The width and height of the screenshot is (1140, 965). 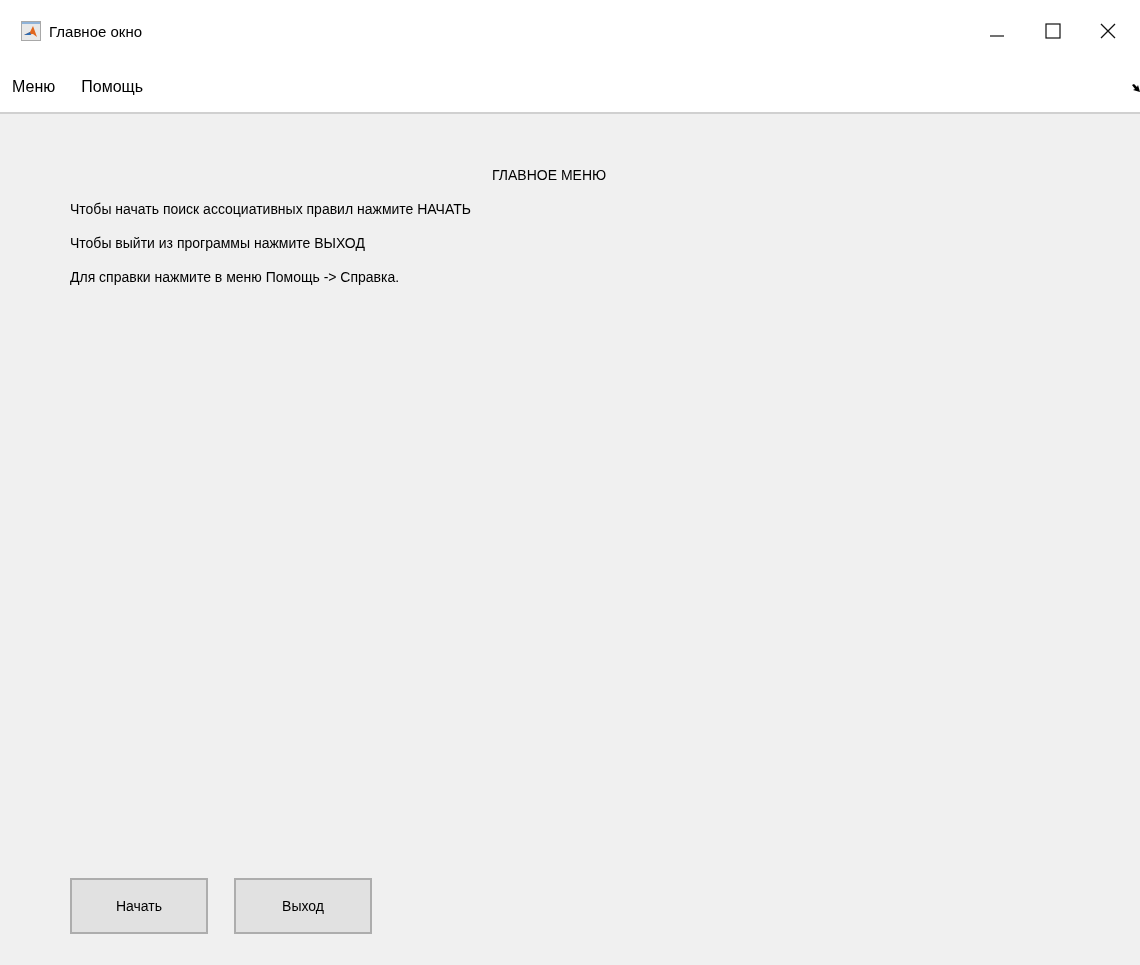 I want to click on instruction-text: Чтобы начать поиск ассоциативных правил нажмите НАЧАТЬ, so click(x=270, y=209).